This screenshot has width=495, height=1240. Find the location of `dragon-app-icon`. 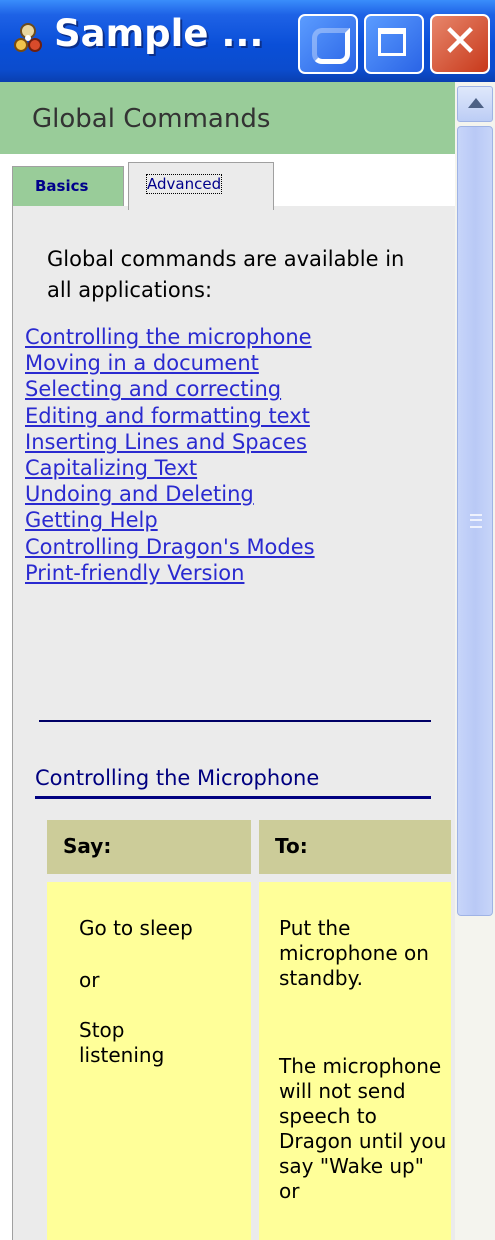

dragon-app-icon is located at coordinates (28, 38).